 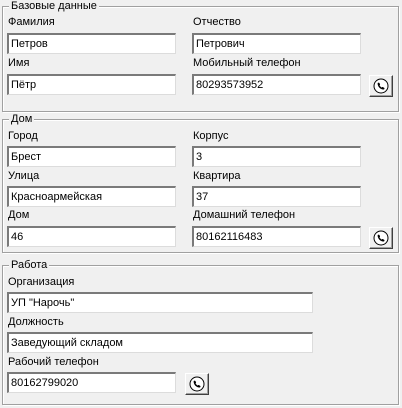 What do you see at coordinates (276, 43) in the screenshot?
I see `patronymic-field: Петрович` at bounding box center [276, 43].